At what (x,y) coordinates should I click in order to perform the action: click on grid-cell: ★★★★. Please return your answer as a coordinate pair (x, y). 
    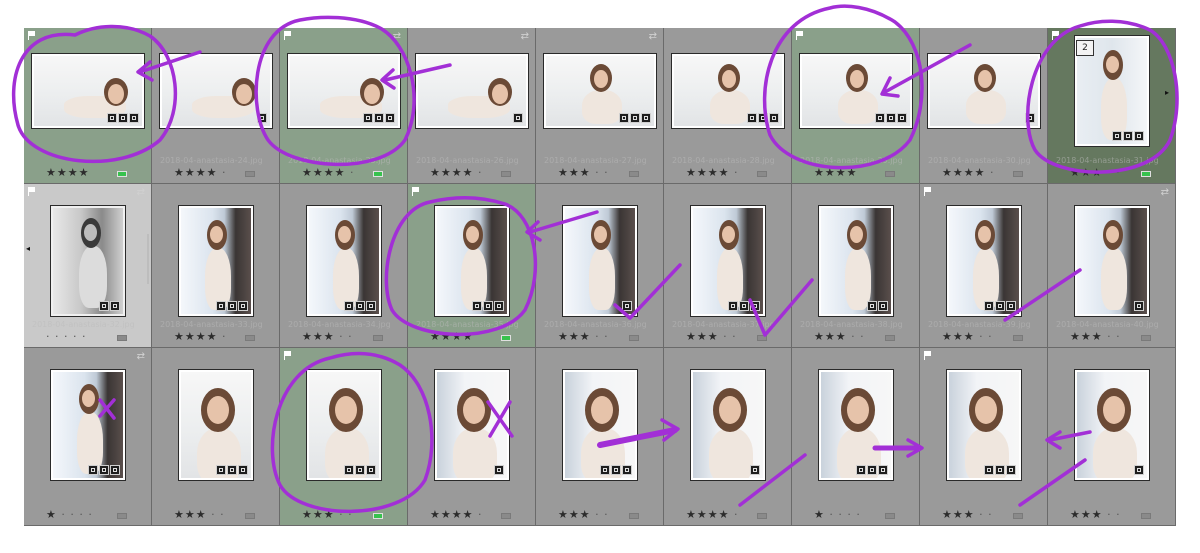
    Looking at the image, I should click on (88, 106).